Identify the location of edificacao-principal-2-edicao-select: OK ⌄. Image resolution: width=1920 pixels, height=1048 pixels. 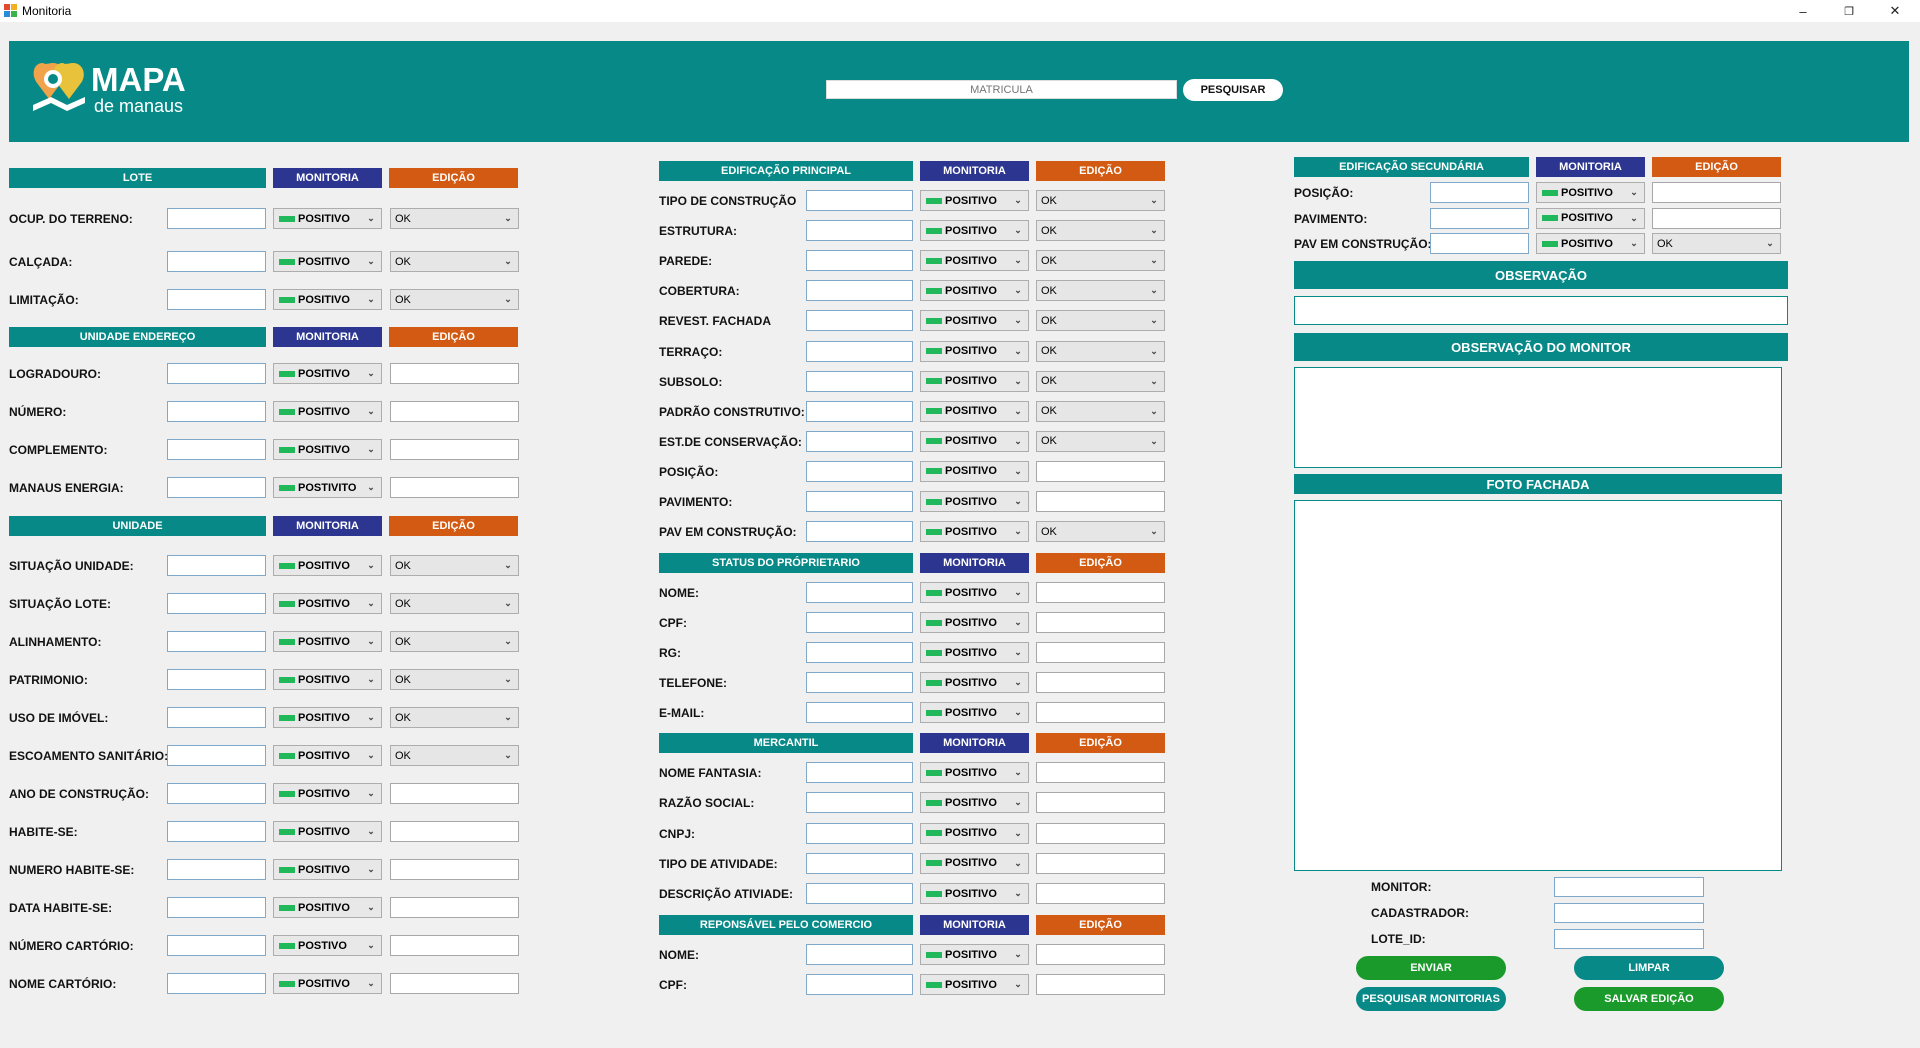
(1100, 261).